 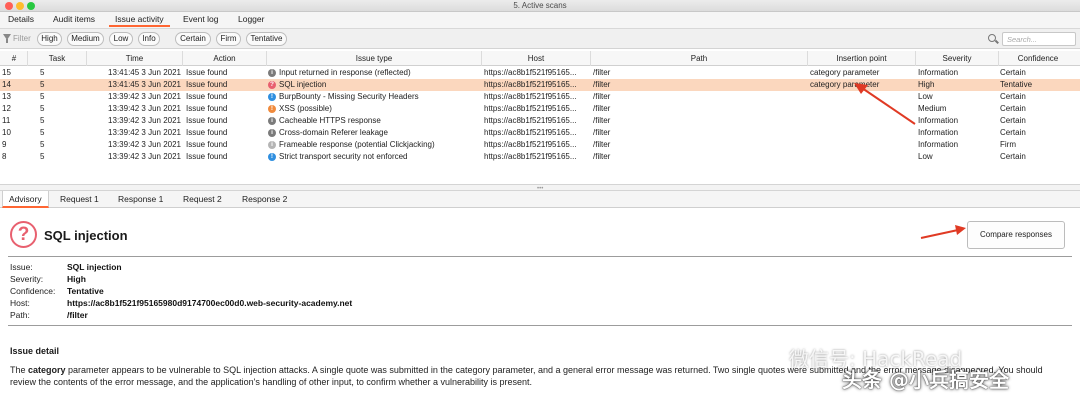 What do you see at coordinates (6, 96) in the screenshot?
I see `cell-number: 13` at bounding box center [6, 96].